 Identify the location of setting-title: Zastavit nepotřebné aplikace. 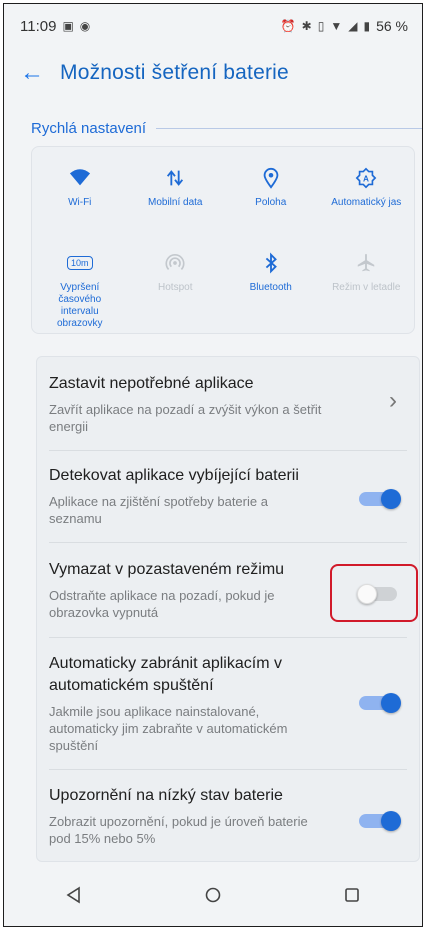
(151, 383).